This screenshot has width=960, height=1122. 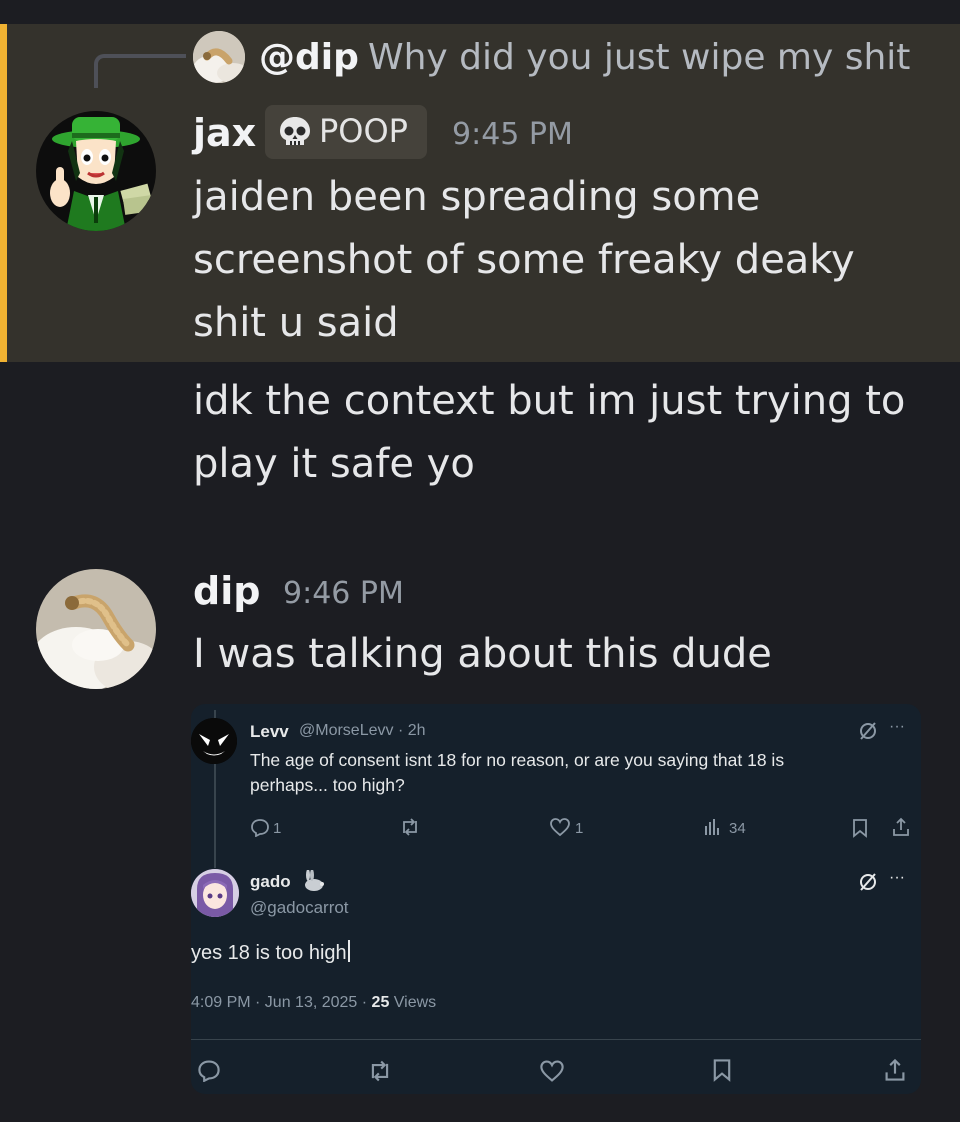 I want to click on tweet-meta: 4:09 PM · Jun 13, 2025 · 25 Views, so click(x=313, y=1003).